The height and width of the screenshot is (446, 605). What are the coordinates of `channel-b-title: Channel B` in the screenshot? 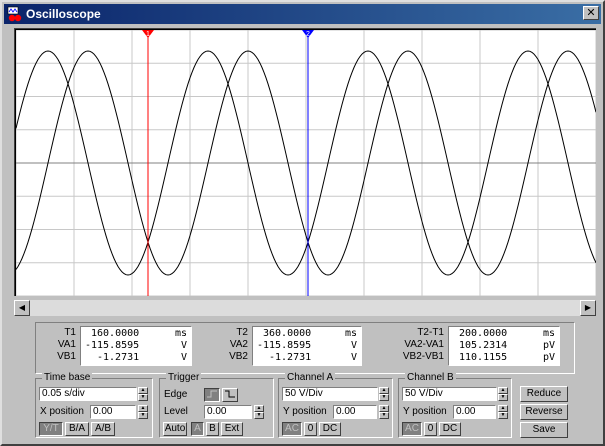 It's located at (430, 377).